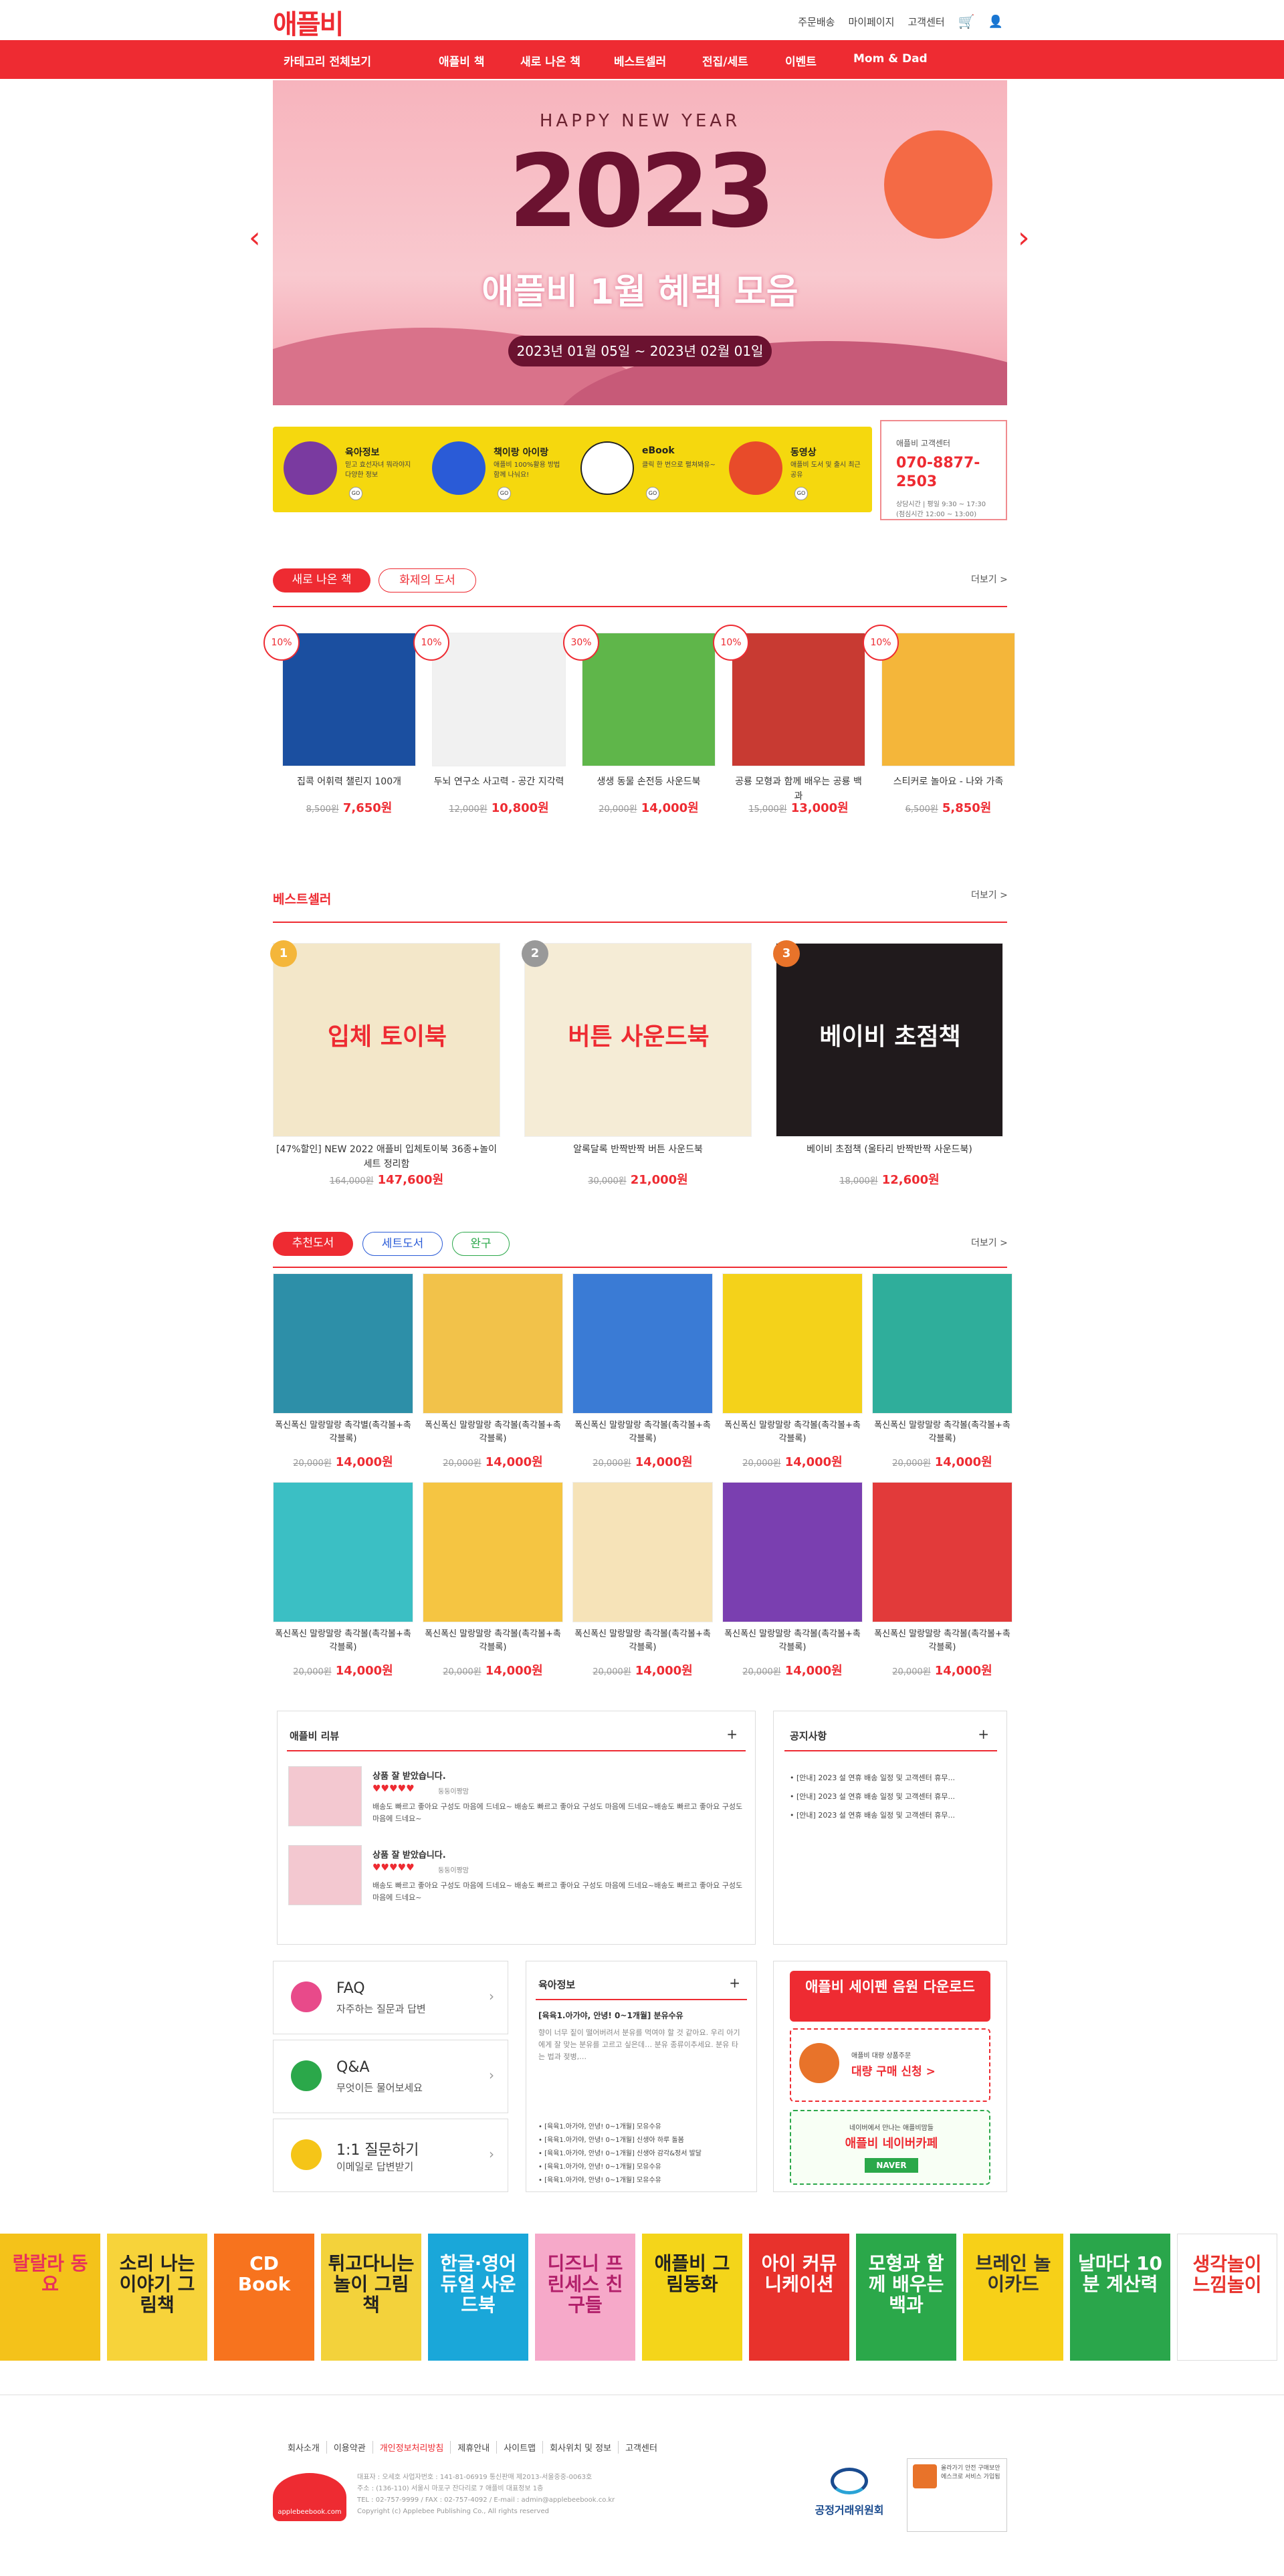 Image resolution: width=1284 pixels, height=2576 pixels. What do you see at coordinates (734, 1983) in the screenshot?
I see `parenting-more-plus-icon: +` at bounding box center [734, 1983].